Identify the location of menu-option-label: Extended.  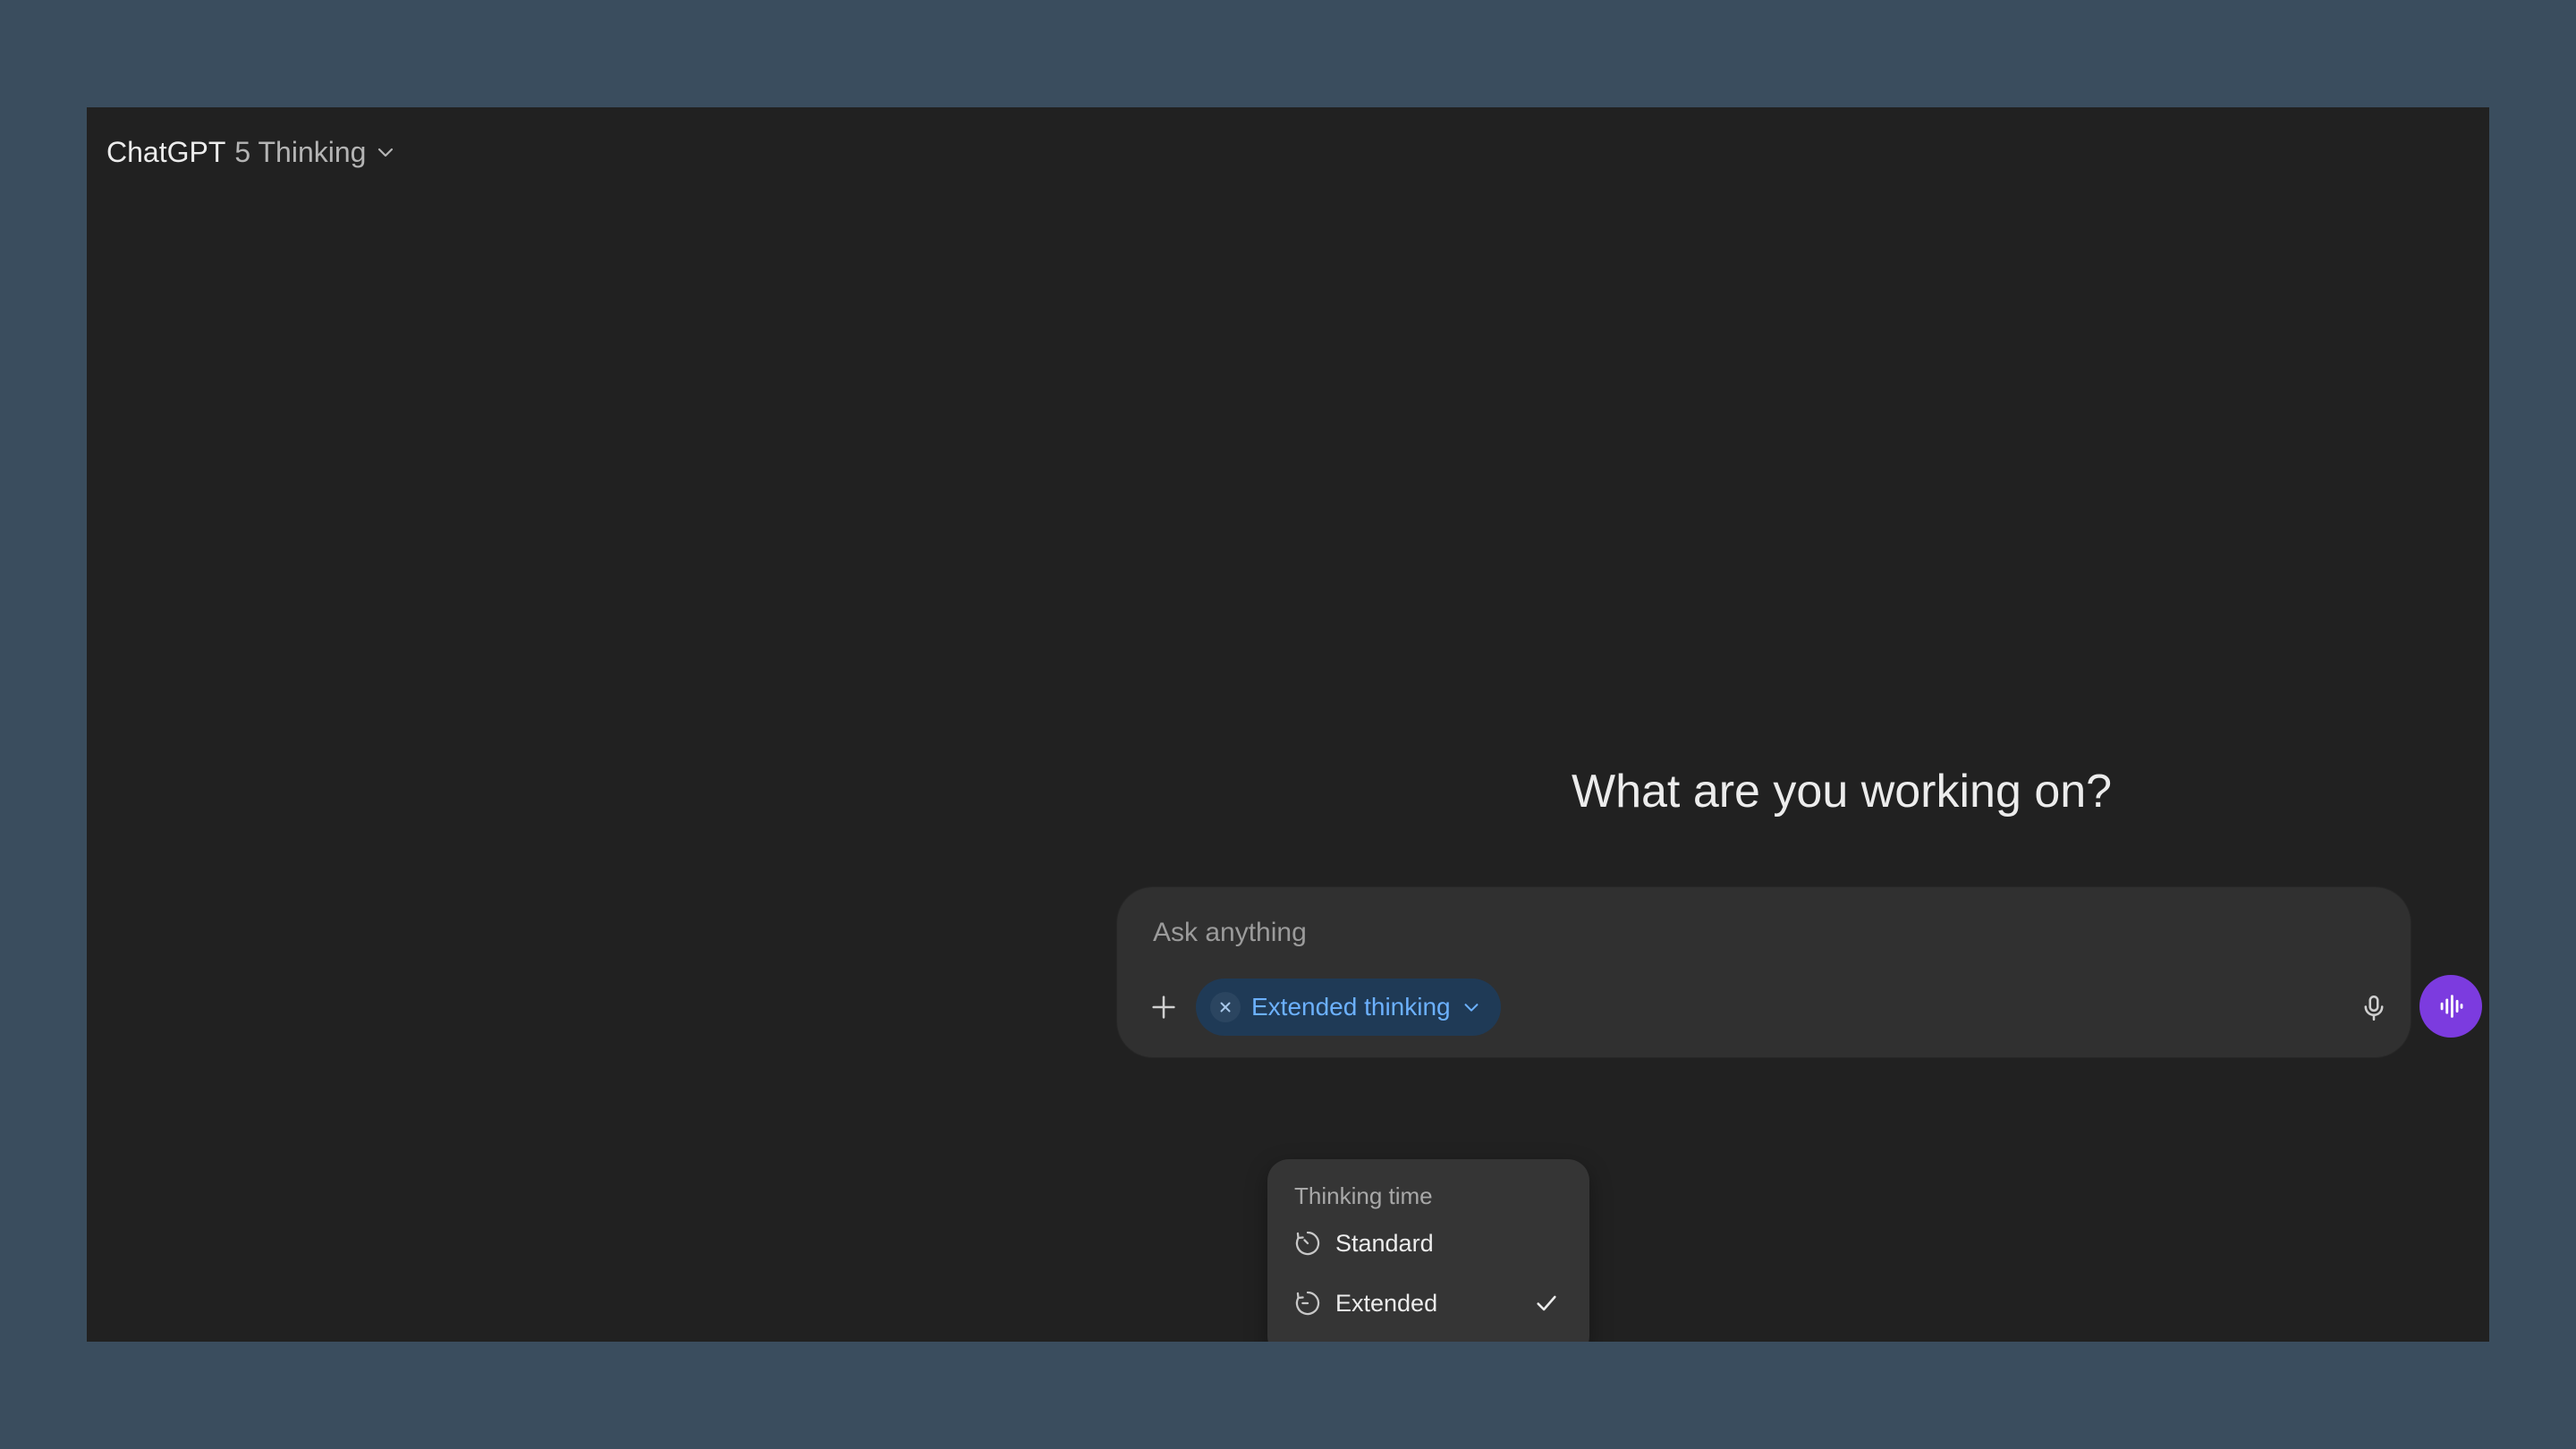
(1386, 1303).